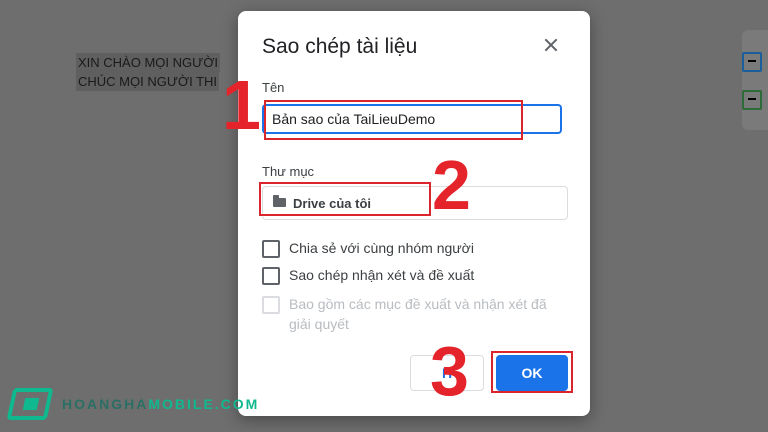 The width and height of the screenshot is (768, 432). What do you see at coordinates (755, 80) in the screenshot?
I see `side-panel` at bounding box center [755, 80].